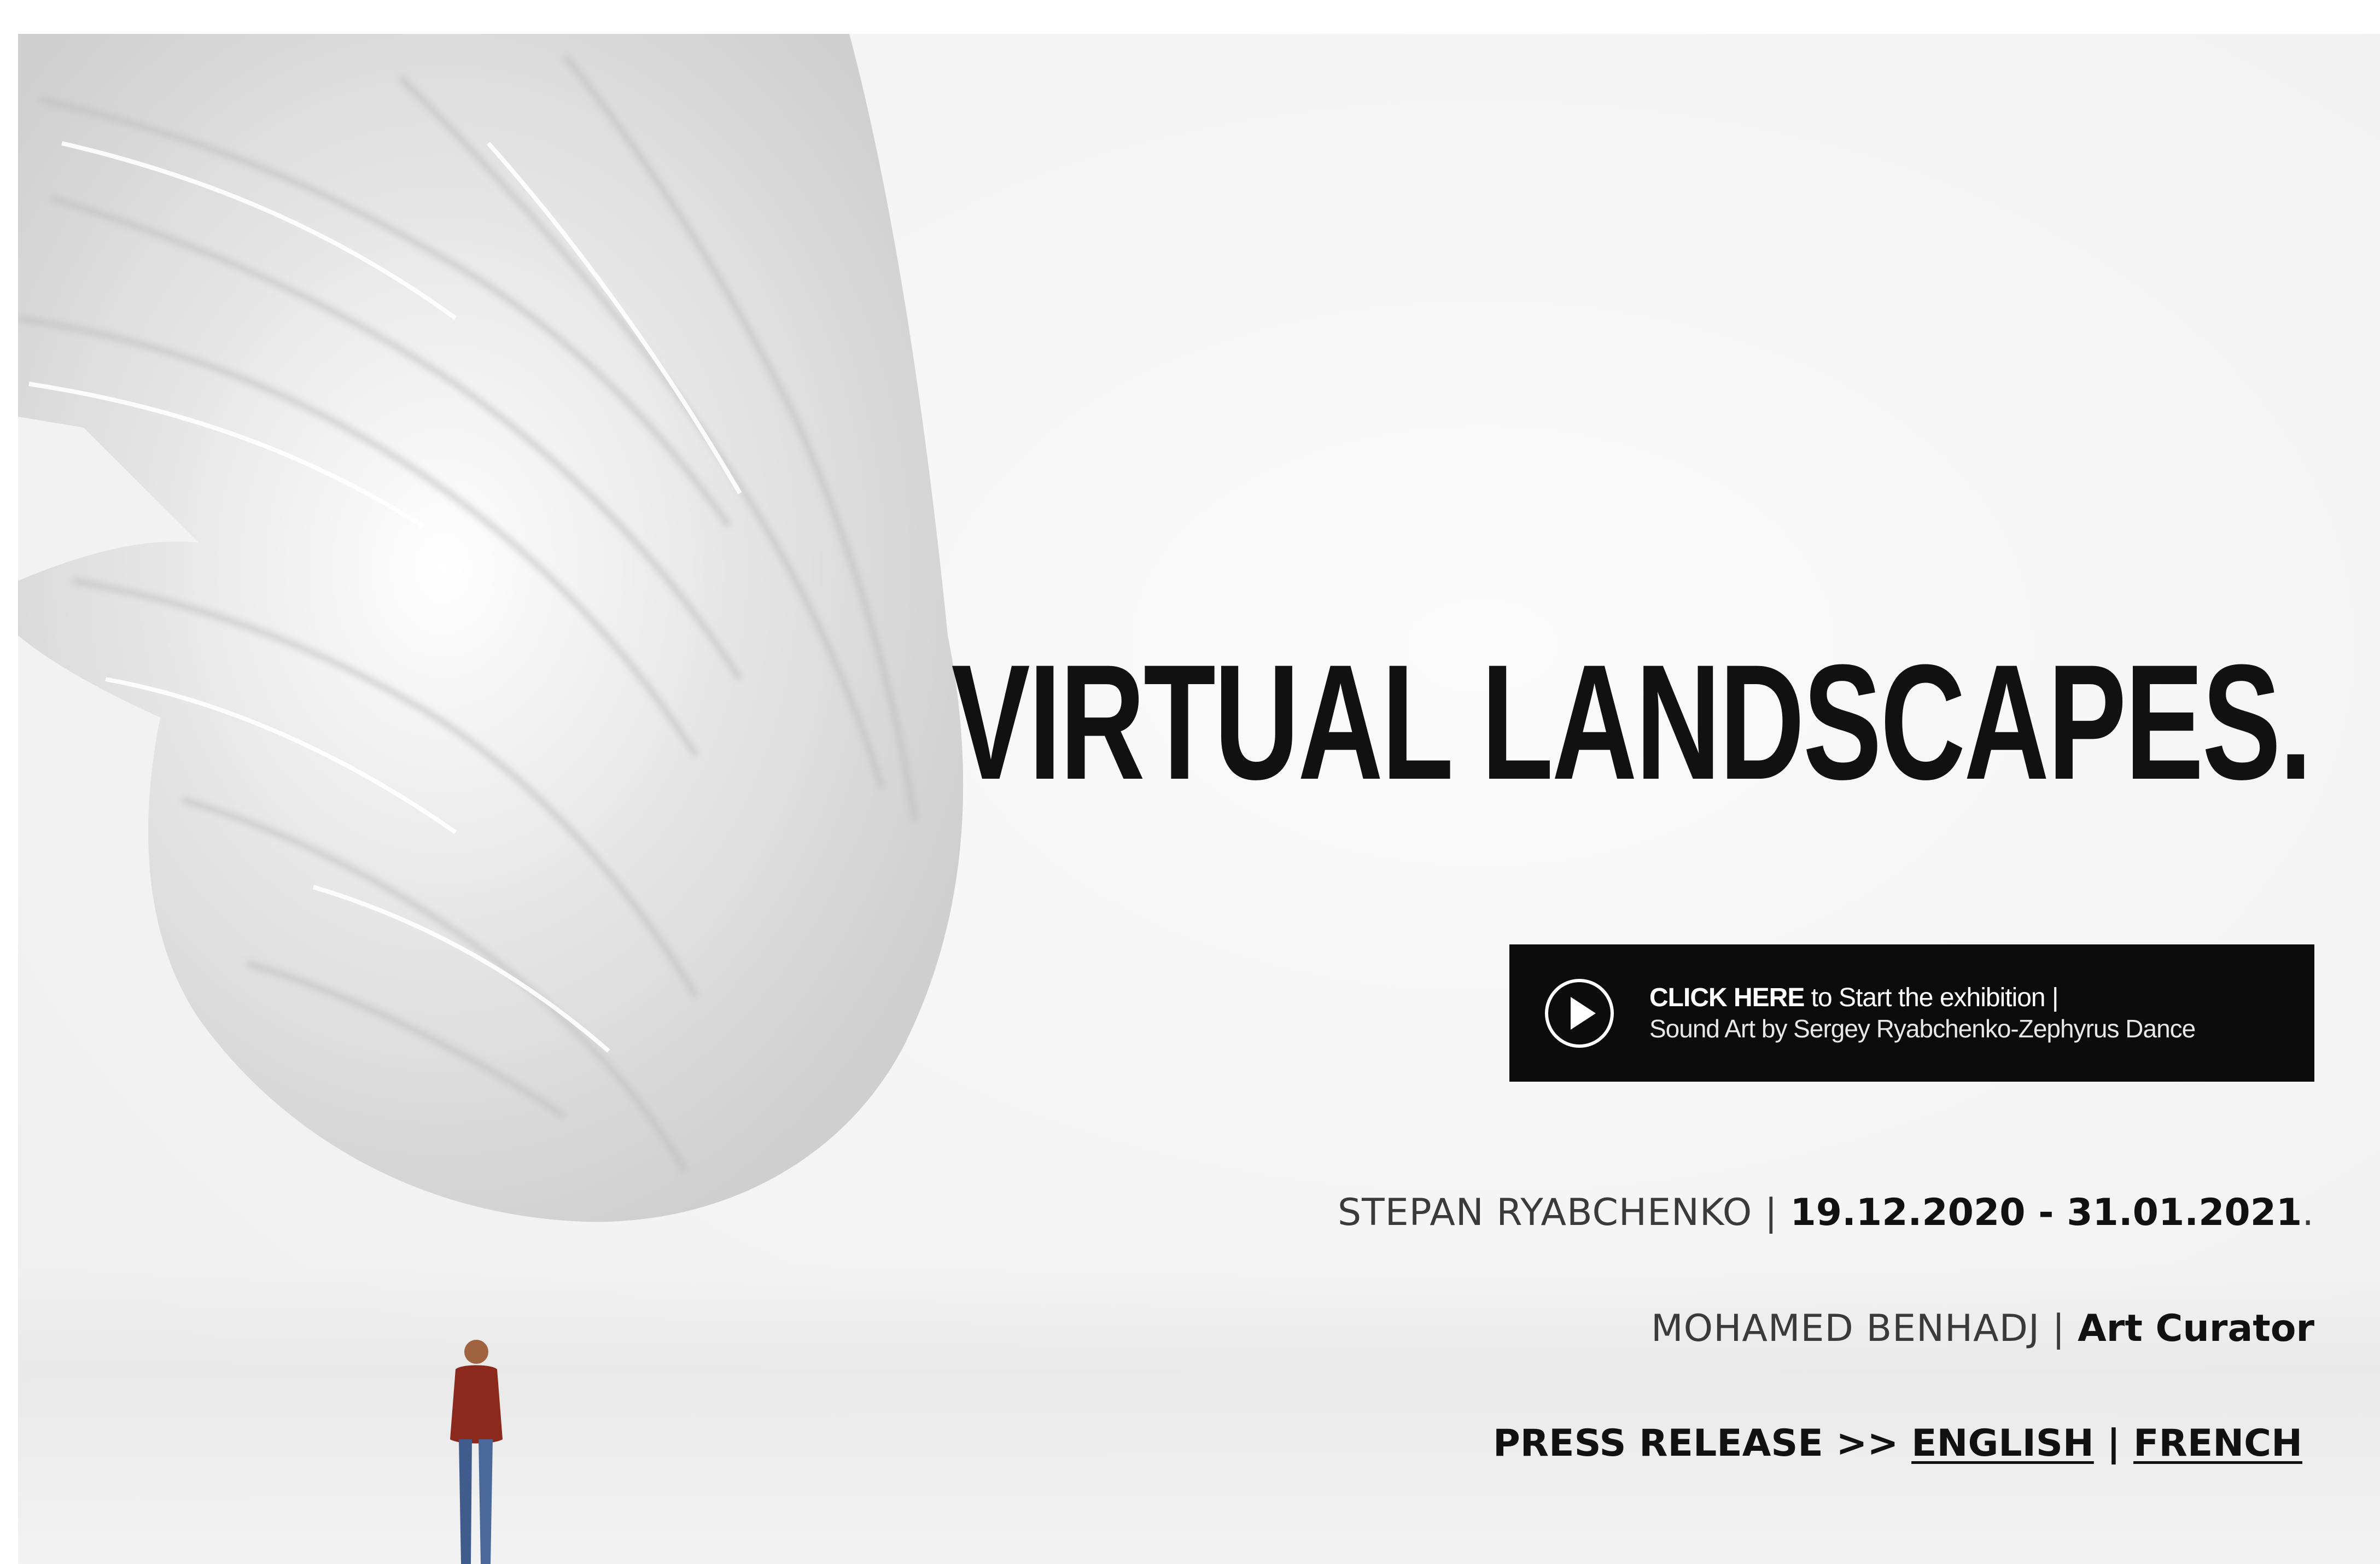 Image resolution: width=2380 pixels, height=1564 pixels. I want to click on press-release-line: PRESS RELEASE >> ENGLISH | FRENCH, so click(1897, 1443).